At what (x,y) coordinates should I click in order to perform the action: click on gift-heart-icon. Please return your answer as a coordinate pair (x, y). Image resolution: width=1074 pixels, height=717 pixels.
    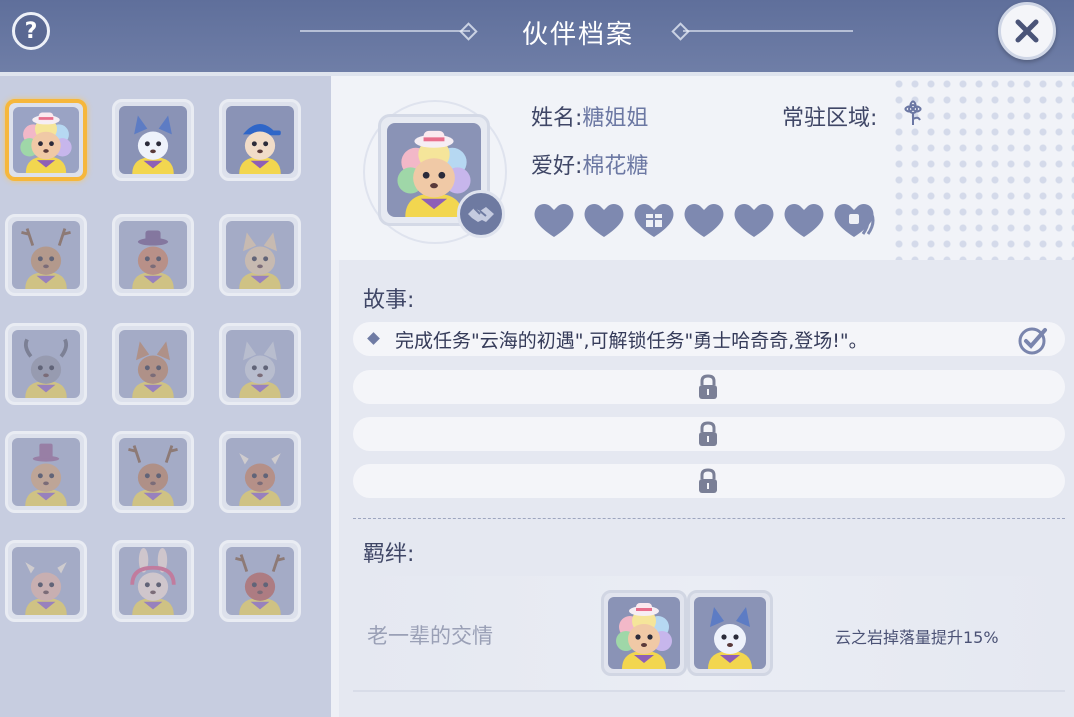
    Looking at the image, I should click on (654, 220).